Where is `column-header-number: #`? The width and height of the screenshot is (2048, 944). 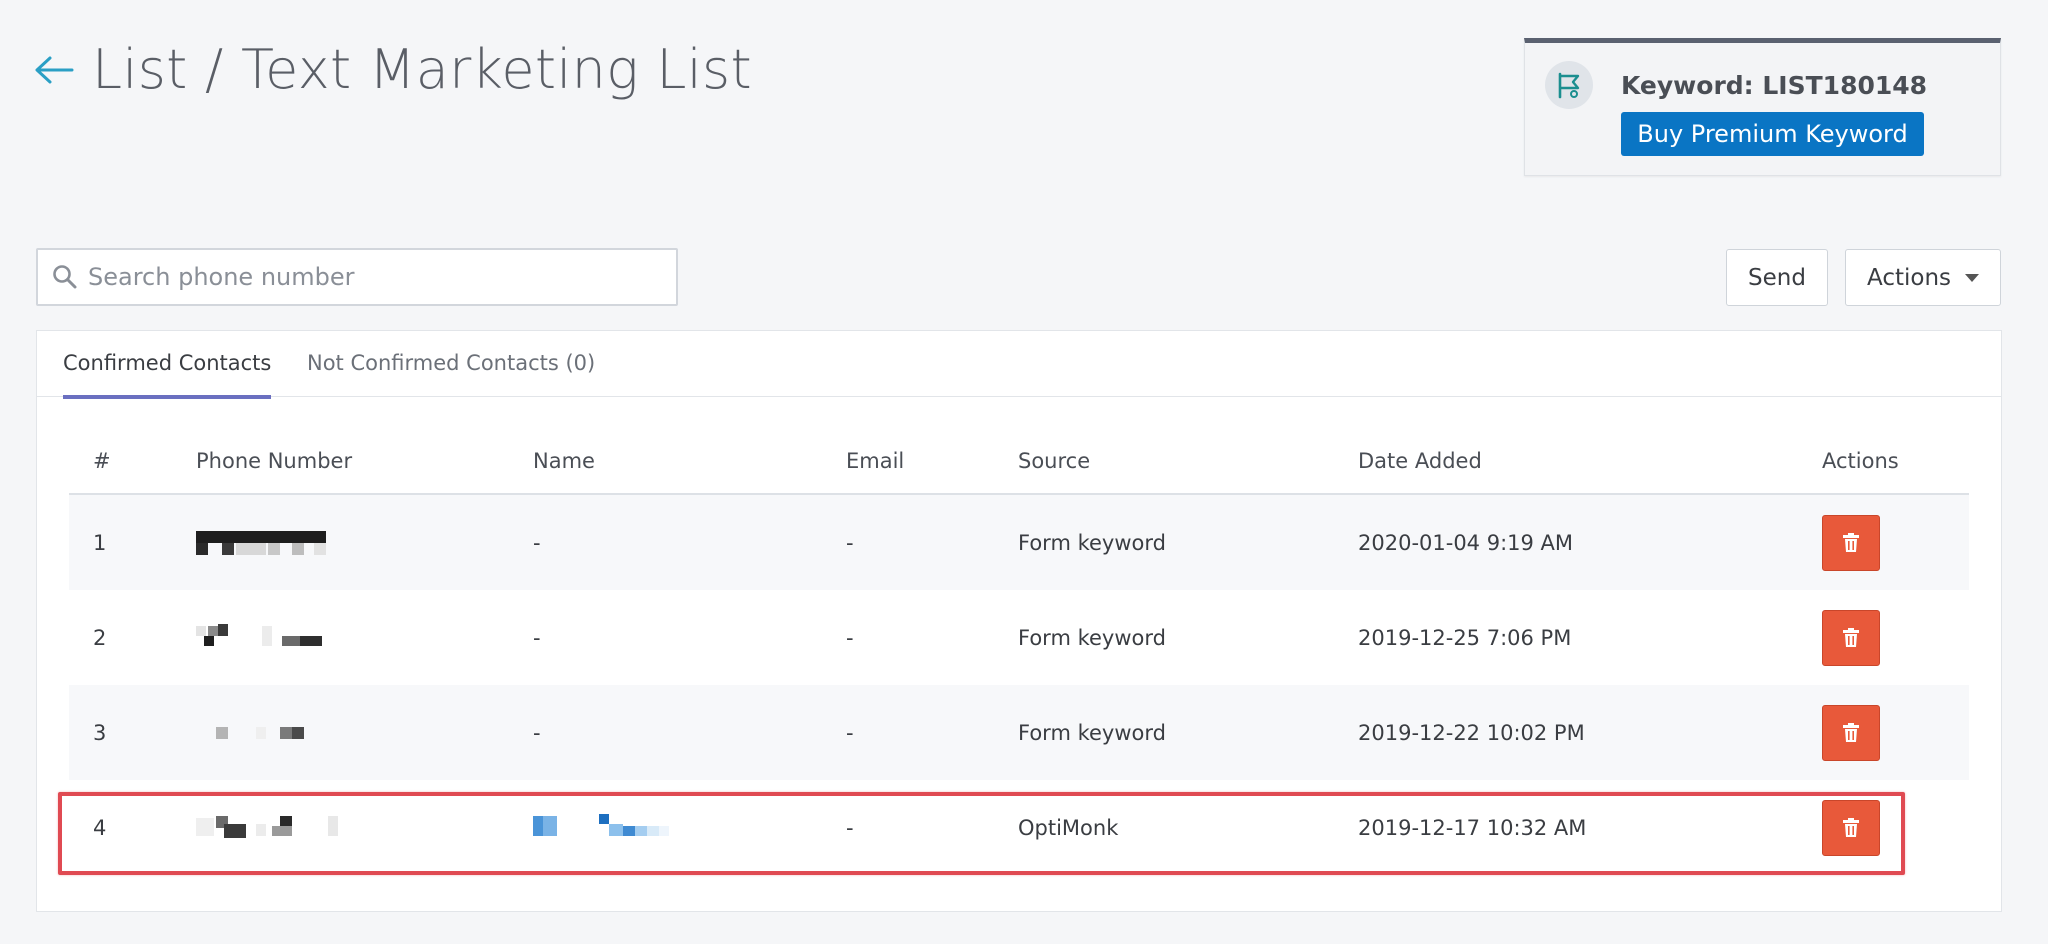
column-header-number: # is located at coordinates (102, 461).